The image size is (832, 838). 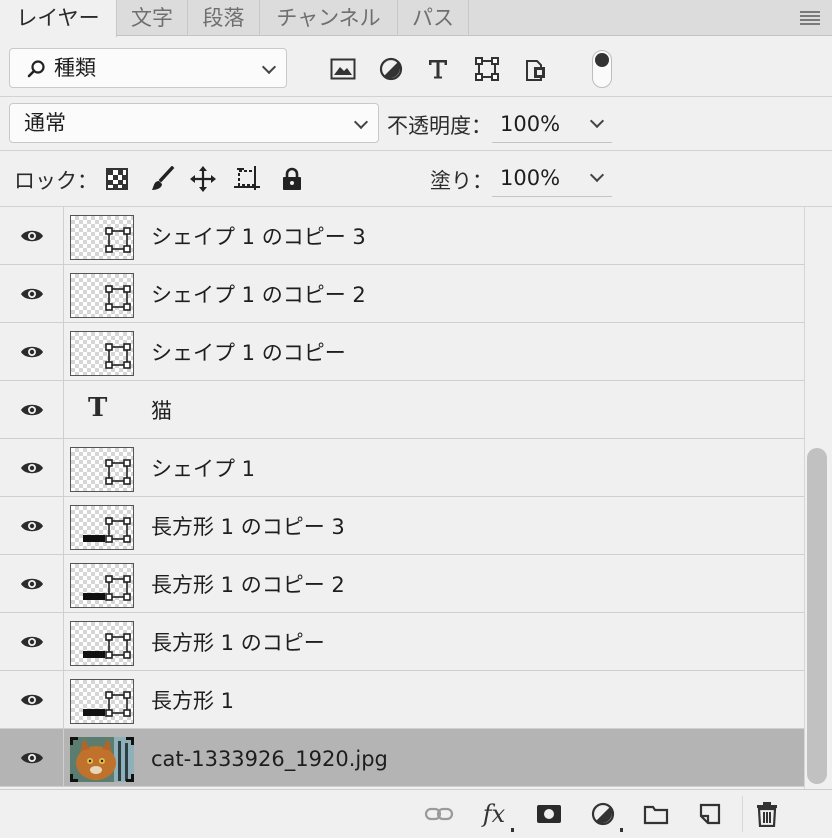 What do you see at coordinates (192, 699) in the screenshot?
I see `layer-name: 長方形 1` at bounding box center [192, 699].